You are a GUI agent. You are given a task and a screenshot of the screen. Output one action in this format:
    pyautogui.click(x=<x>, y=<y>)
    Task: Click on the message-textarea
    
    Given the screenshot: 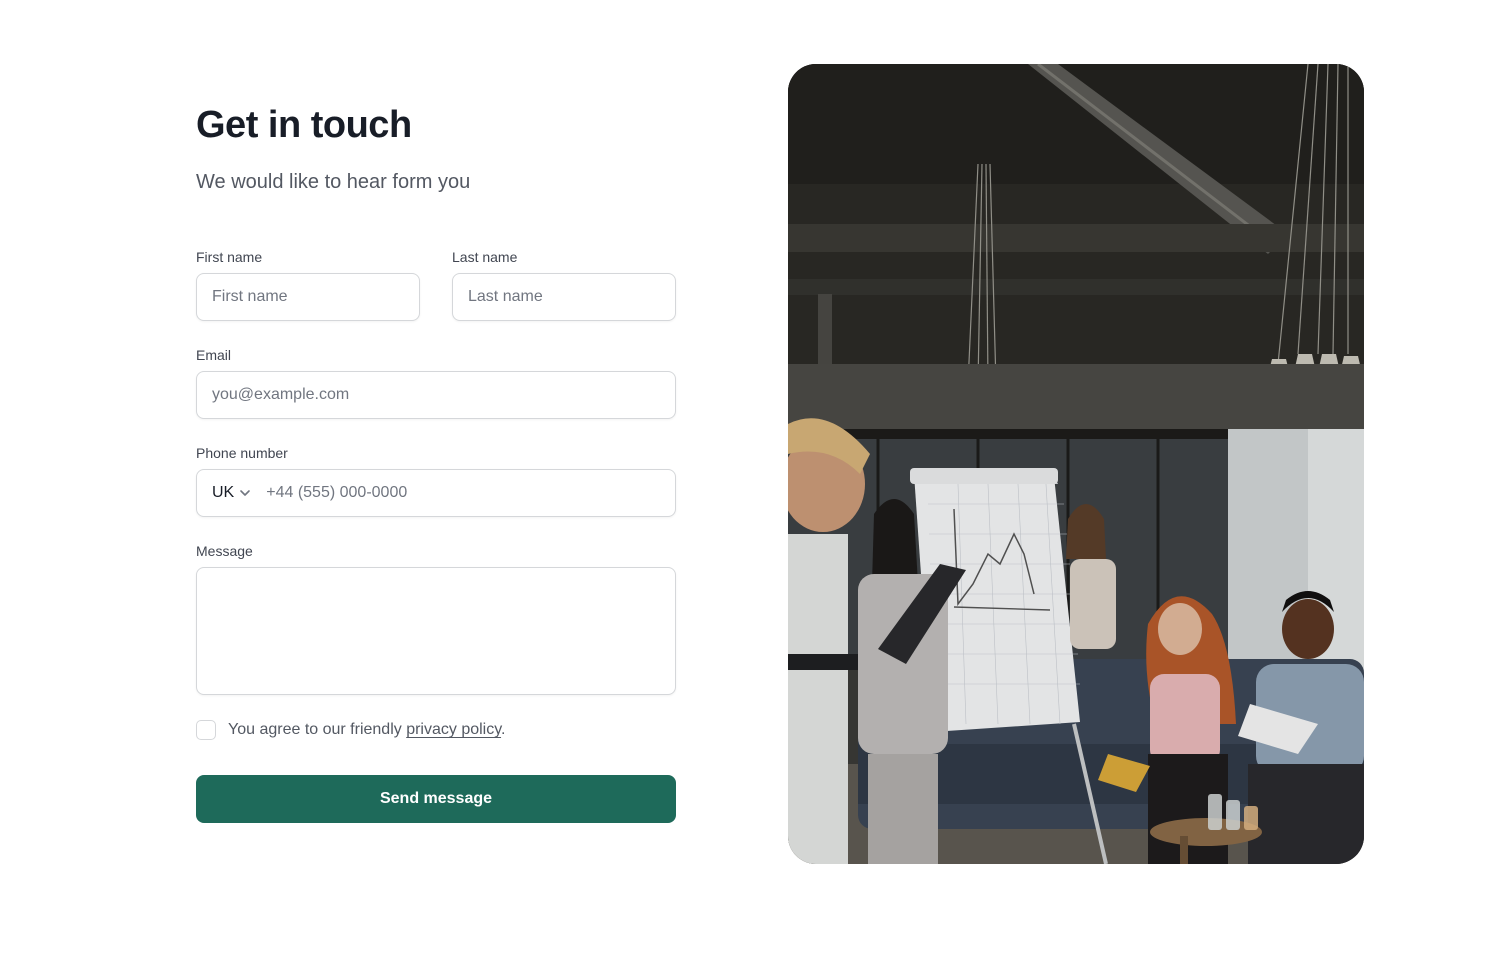 What is the action you would take?
    pyautogui.click(x=436, y=631)
    